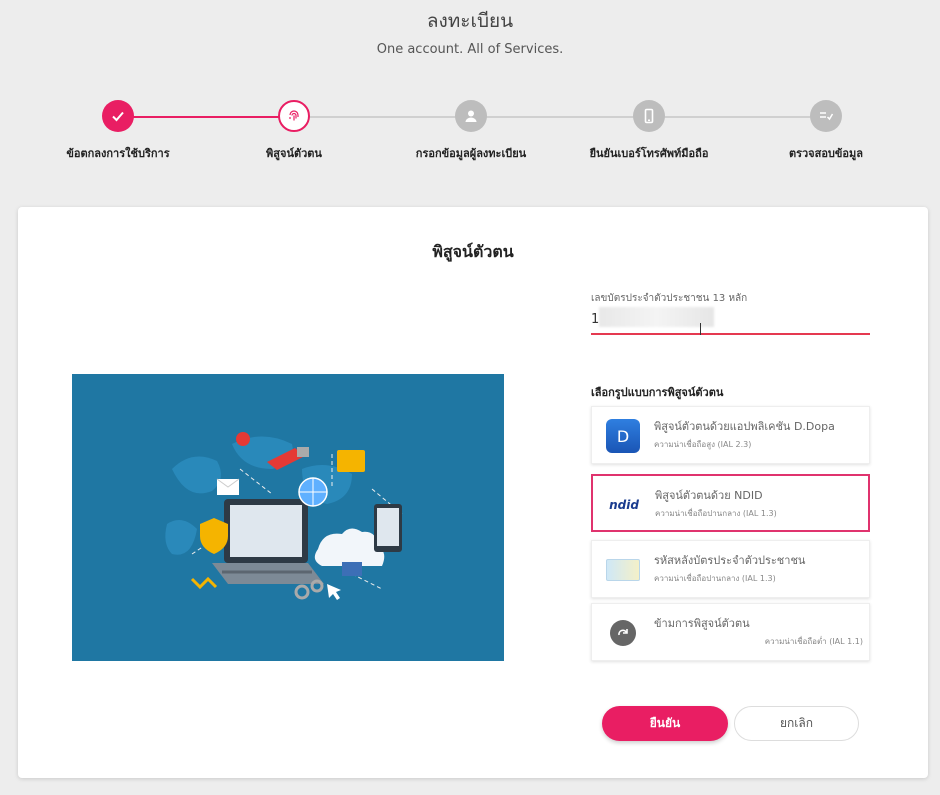 This screenshot has height=795, width=940. What do you see at coordinates (294, 153) in the screenshot?
I see `step-label: พิสูจน์ตัวตน` at bounding box center [294, 153].